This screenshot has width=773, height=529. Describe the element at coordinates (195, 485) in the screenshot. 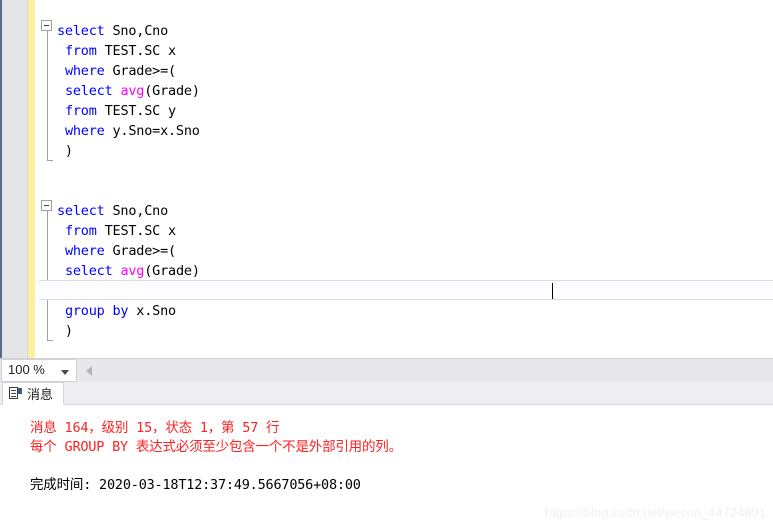

I see `completion-time-line: 完成时间: 2020-03-18T12:37:49.5667056+08:00` at that location.